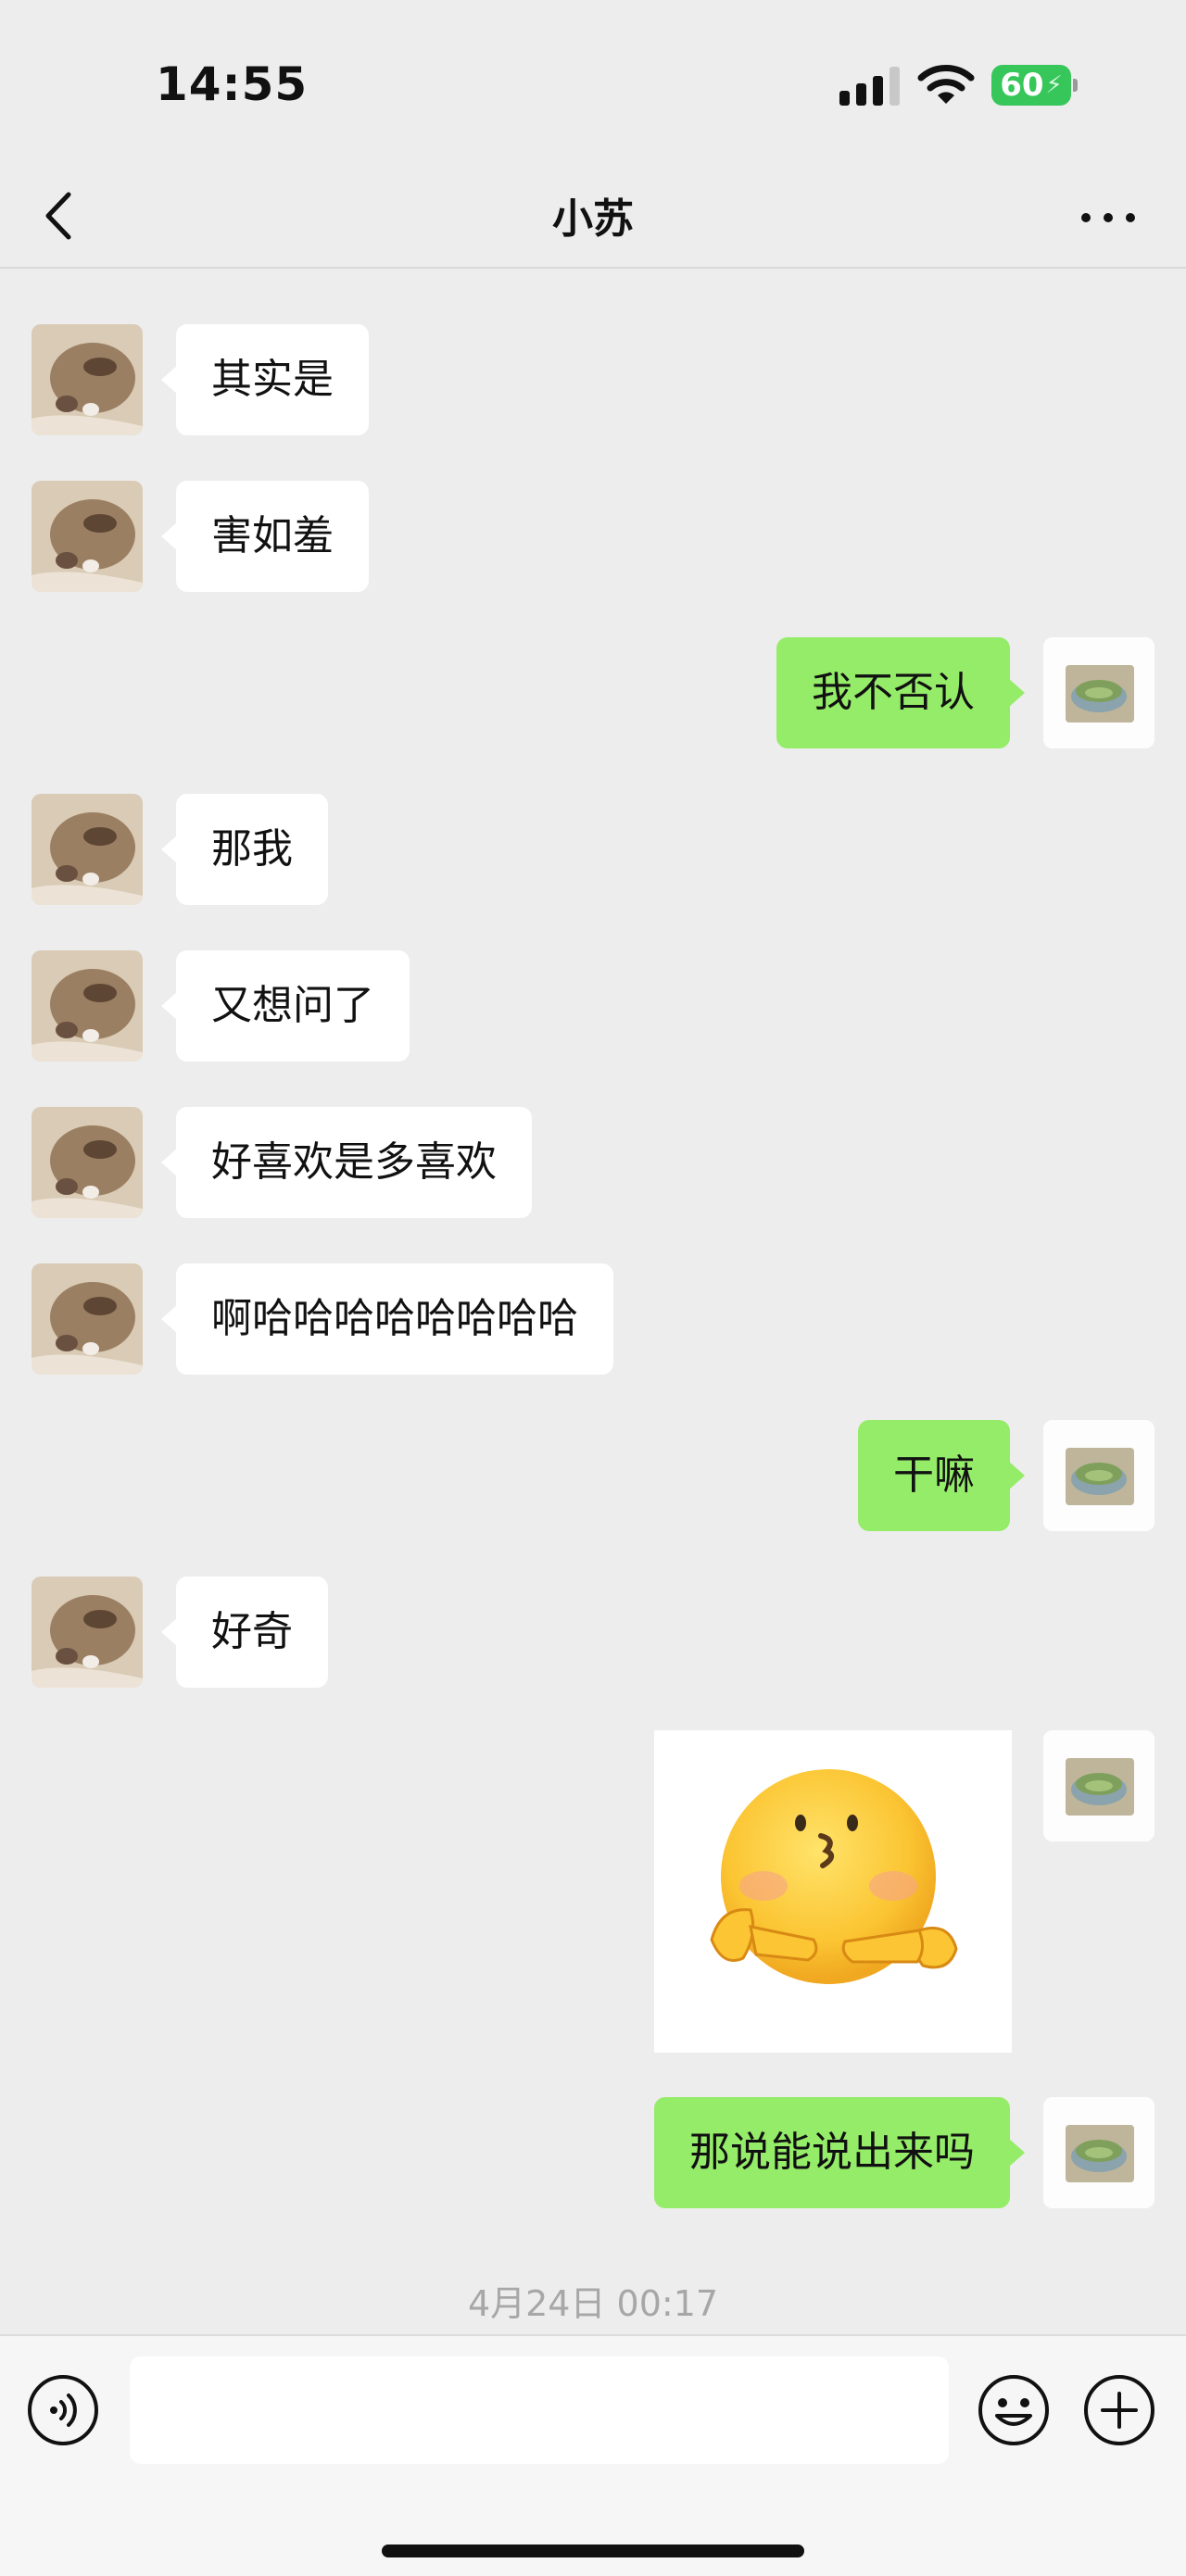 The image size is (1186, 2576). I want to click on chat-nav-bar: 小苏, so click(593, 218).